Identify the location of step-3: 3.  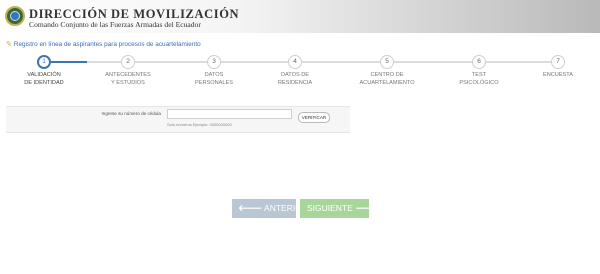
(214, 62).